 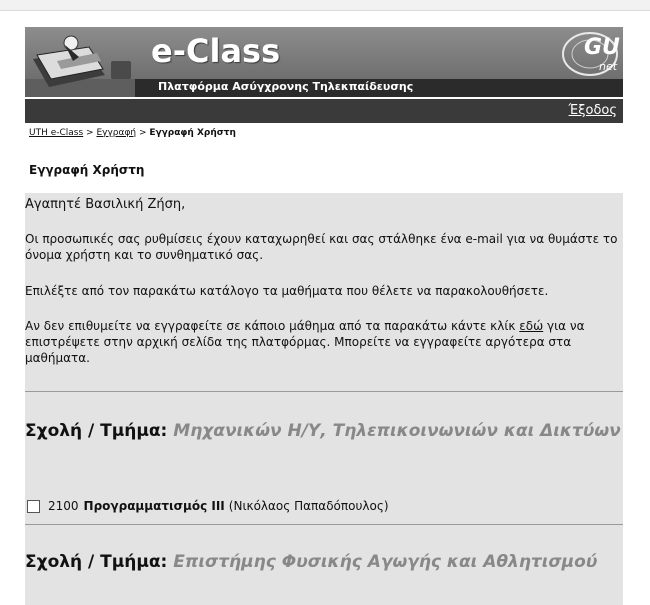 What do you see at coordinates (286, 86) in the screenshot?
I see `header-tagline: Πλατφόρμα Ασύγχρονης Τηλεκπαίδευσης` at bounding box center [286, 86].